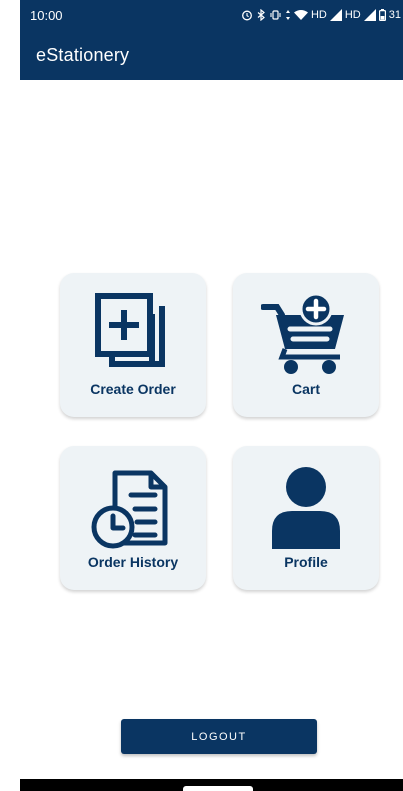 The height and width of the screenshot is (791, 403). Describe the element at coordinates (46, 15) in the screenshot. I see `status-time: 10:00` at that location.